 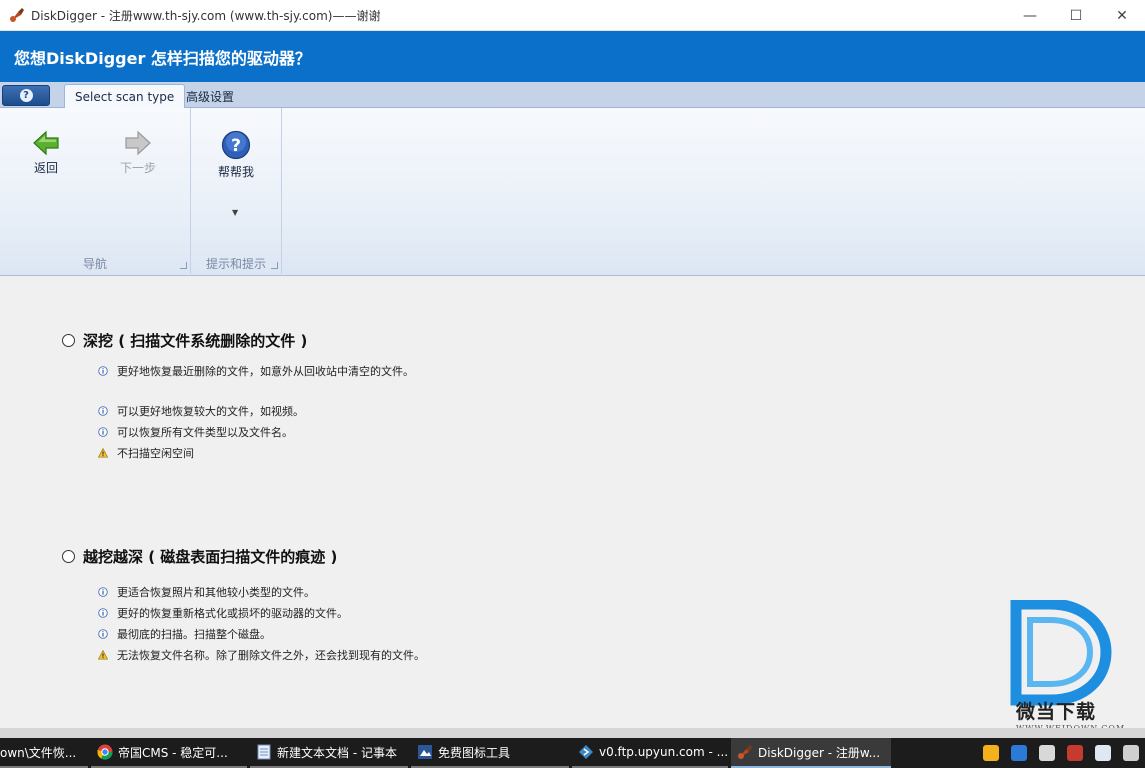 What do you see at coordinates (210, 557) in the screenshot?
I see `dig-deeper-title: 越挖越深 ( 磁盘表面扫描文件的痕迹 )` at bounding box center [210, 557].